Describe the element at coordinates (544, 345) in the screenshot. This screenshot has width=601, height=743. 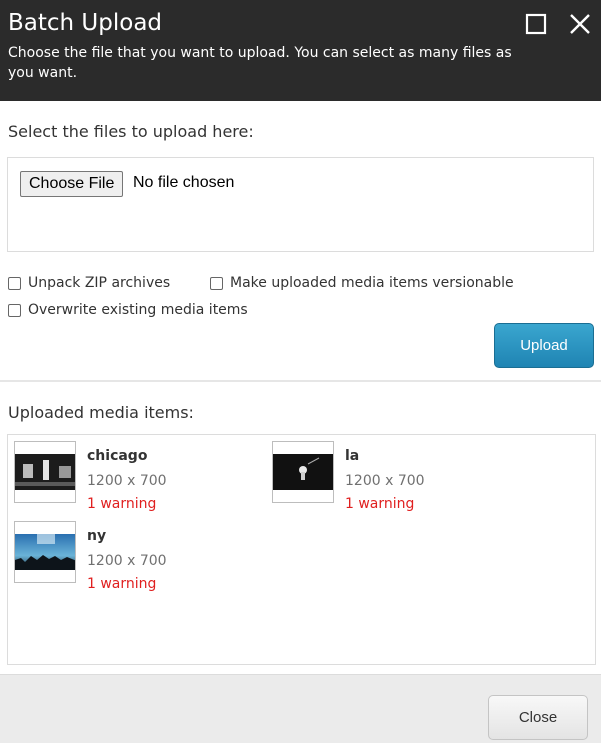
I see `upload-button: Upload` at that location.